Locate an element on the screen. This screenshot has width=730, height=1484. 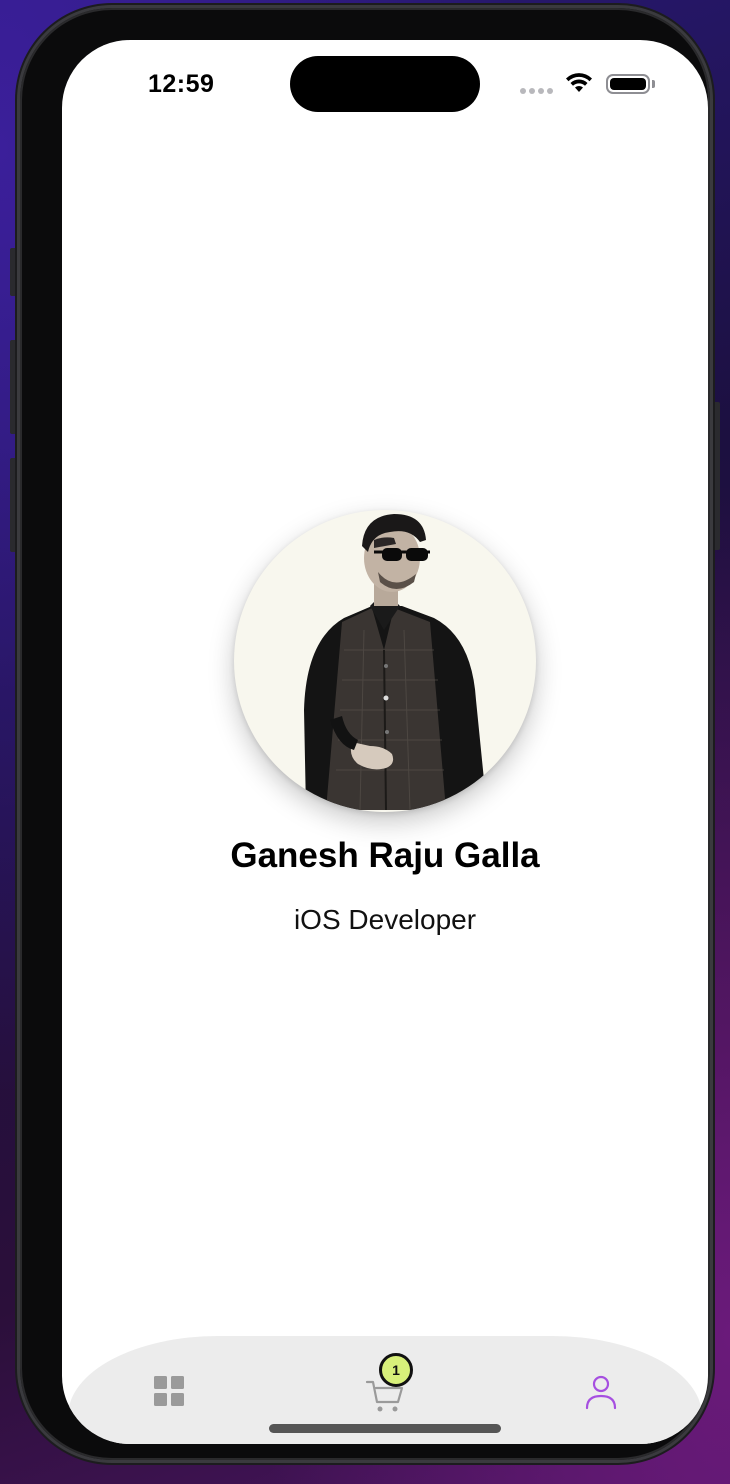
battery-cap is located at coordinates (653, 84).